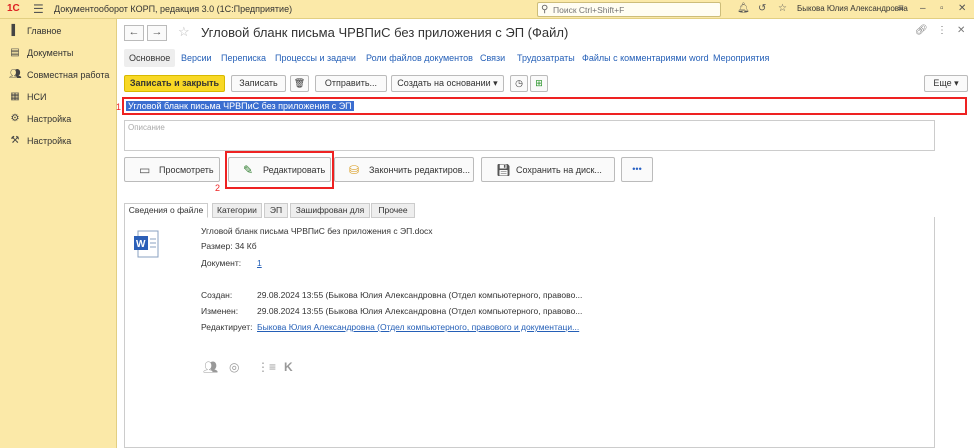  Describe the element at coordinates (237, 210) in the screenshot. I see `tab-categories: Категории` at that location.